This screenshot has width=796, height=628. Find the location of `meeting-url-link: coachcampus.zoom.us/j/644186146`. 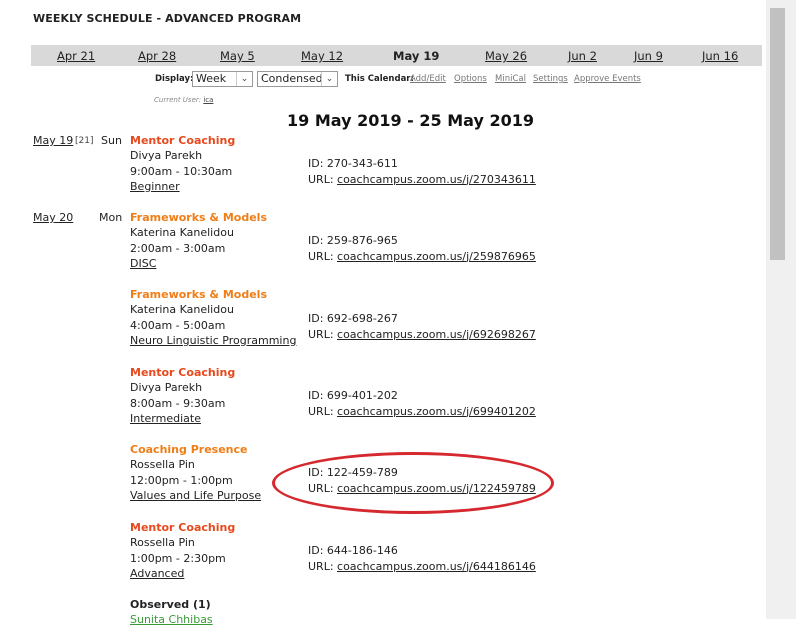

meeting-url-link: coachcampus.zoom.us/j/644186146 is located at coordinates (436, 566).